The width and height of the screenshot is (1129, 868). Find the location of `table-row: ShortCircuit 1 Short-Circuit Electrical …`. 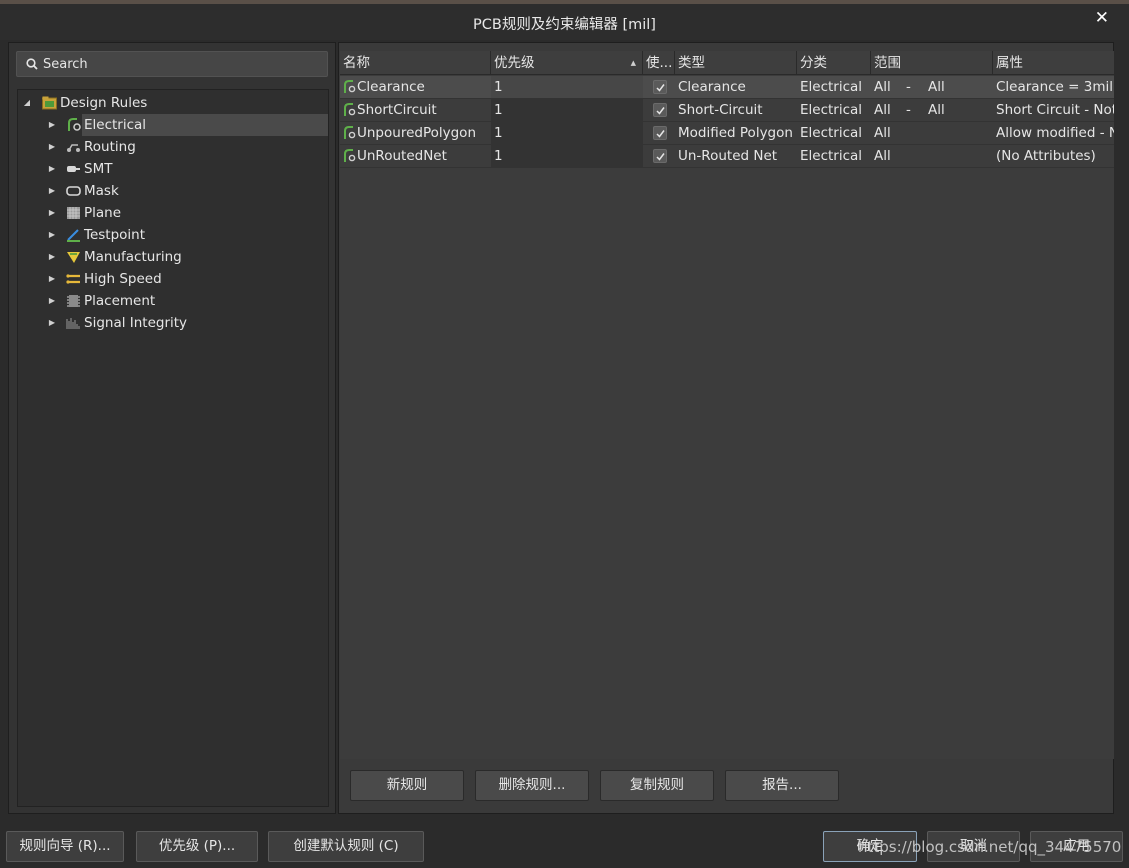

table-row: ShortCircuit 1 Short-Circuit Electrical … is located at coordinates (727, 110).